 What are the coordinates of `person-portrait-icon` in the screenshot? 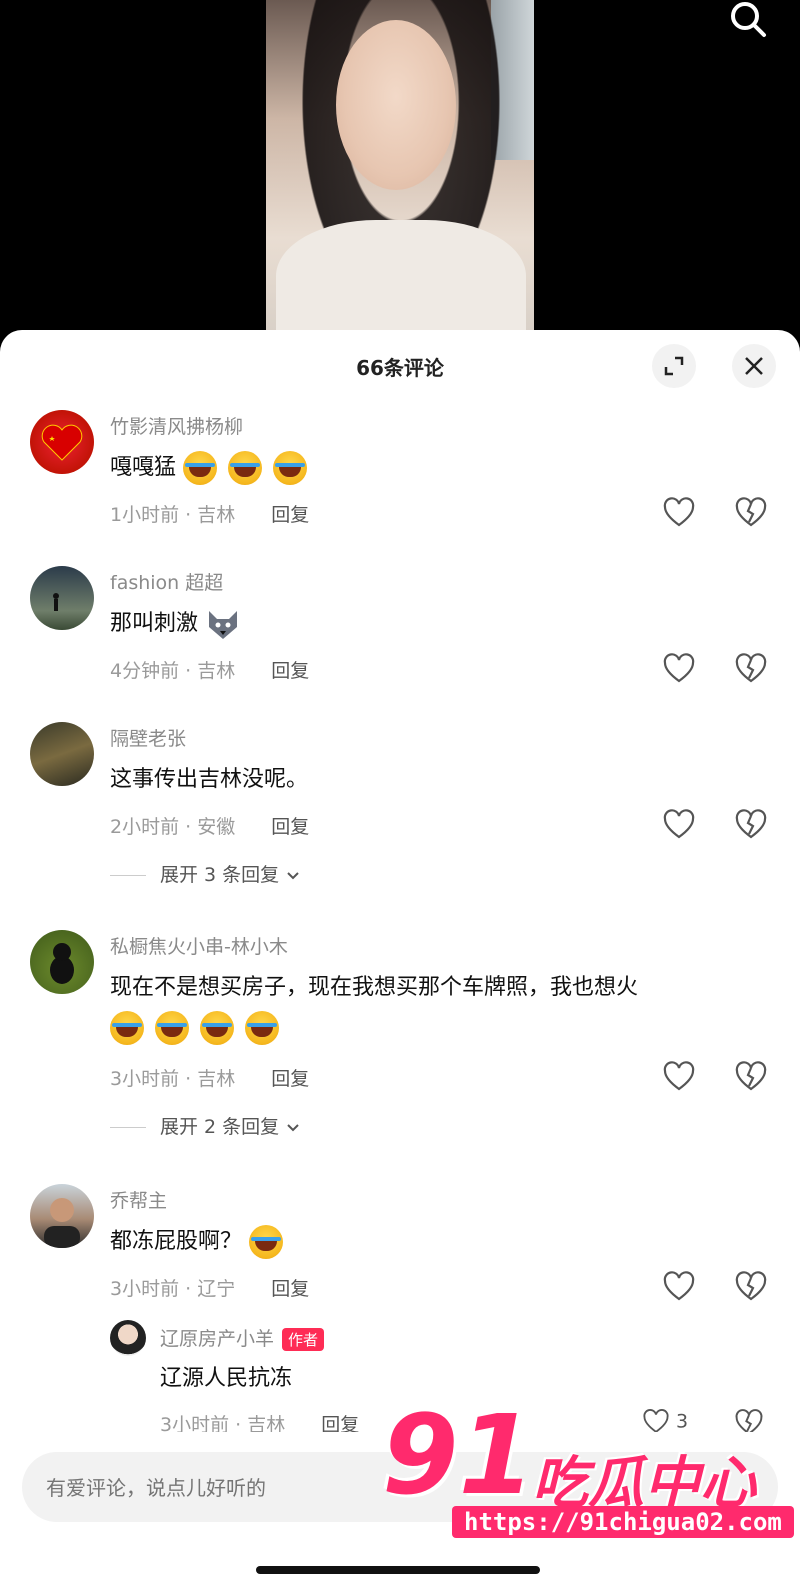 It's located at (62, 1223).